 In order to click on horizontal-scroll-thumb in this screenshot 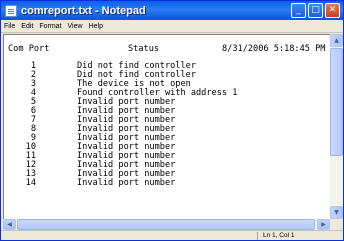, I will do `click(166, 224)`.